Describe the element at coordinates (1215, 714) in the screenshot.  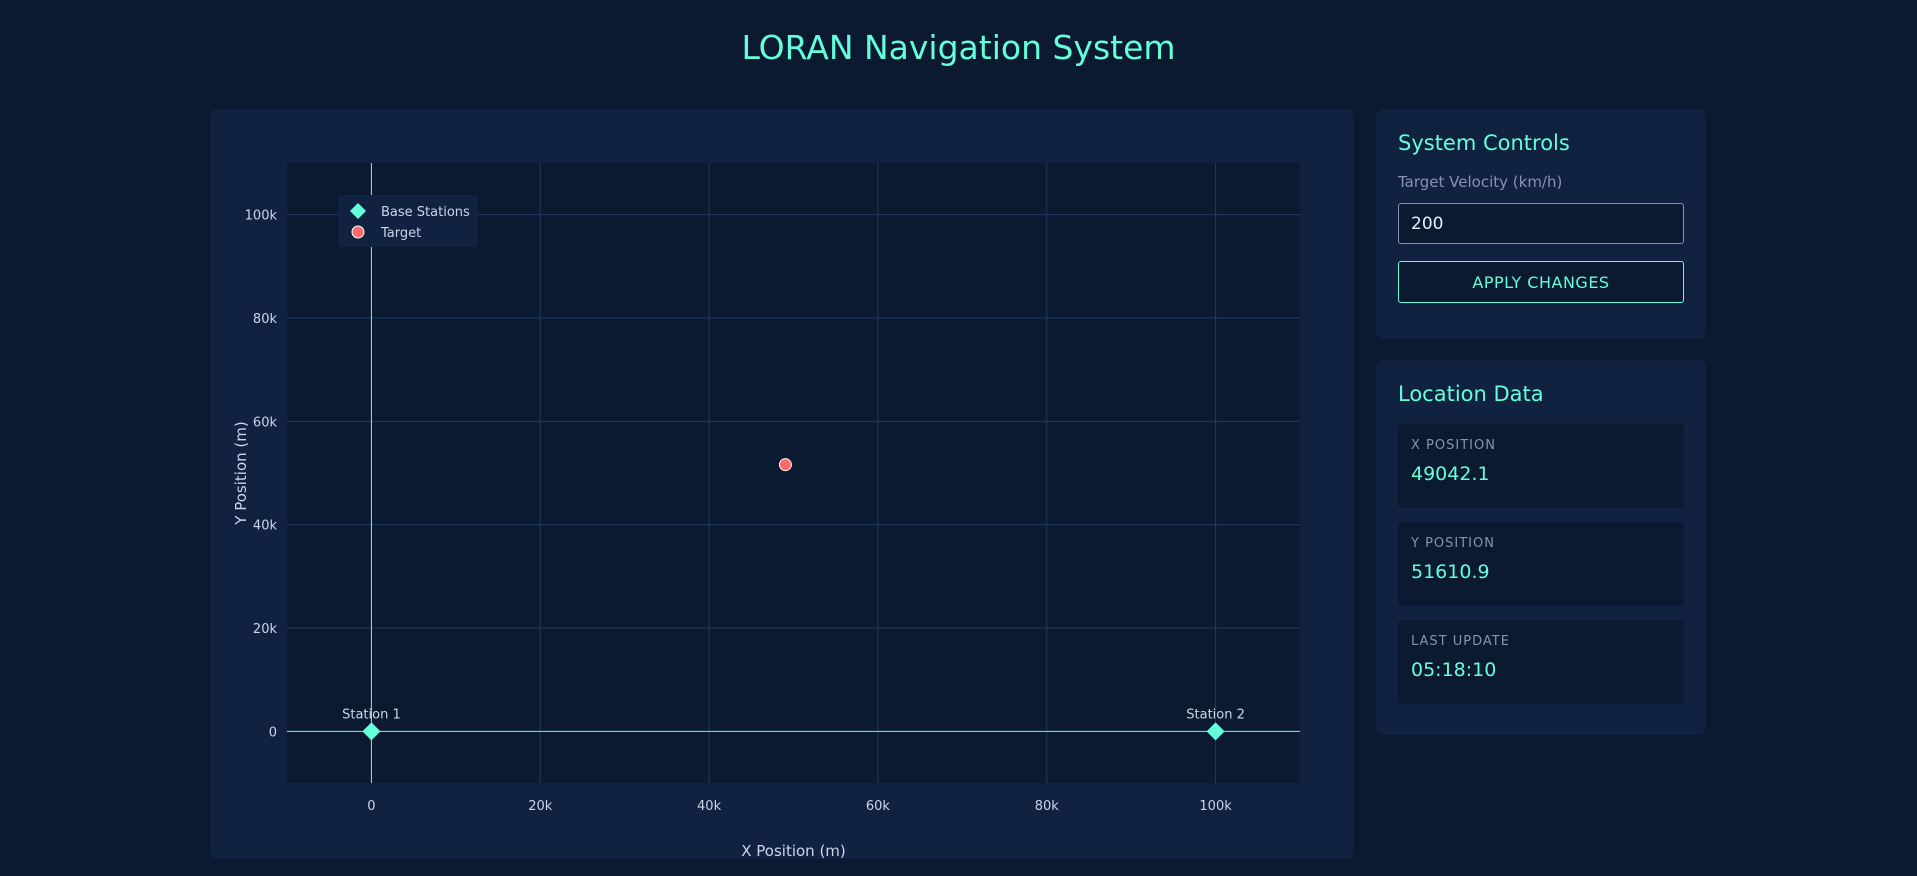
I see `station-label: Station 2` at that location.